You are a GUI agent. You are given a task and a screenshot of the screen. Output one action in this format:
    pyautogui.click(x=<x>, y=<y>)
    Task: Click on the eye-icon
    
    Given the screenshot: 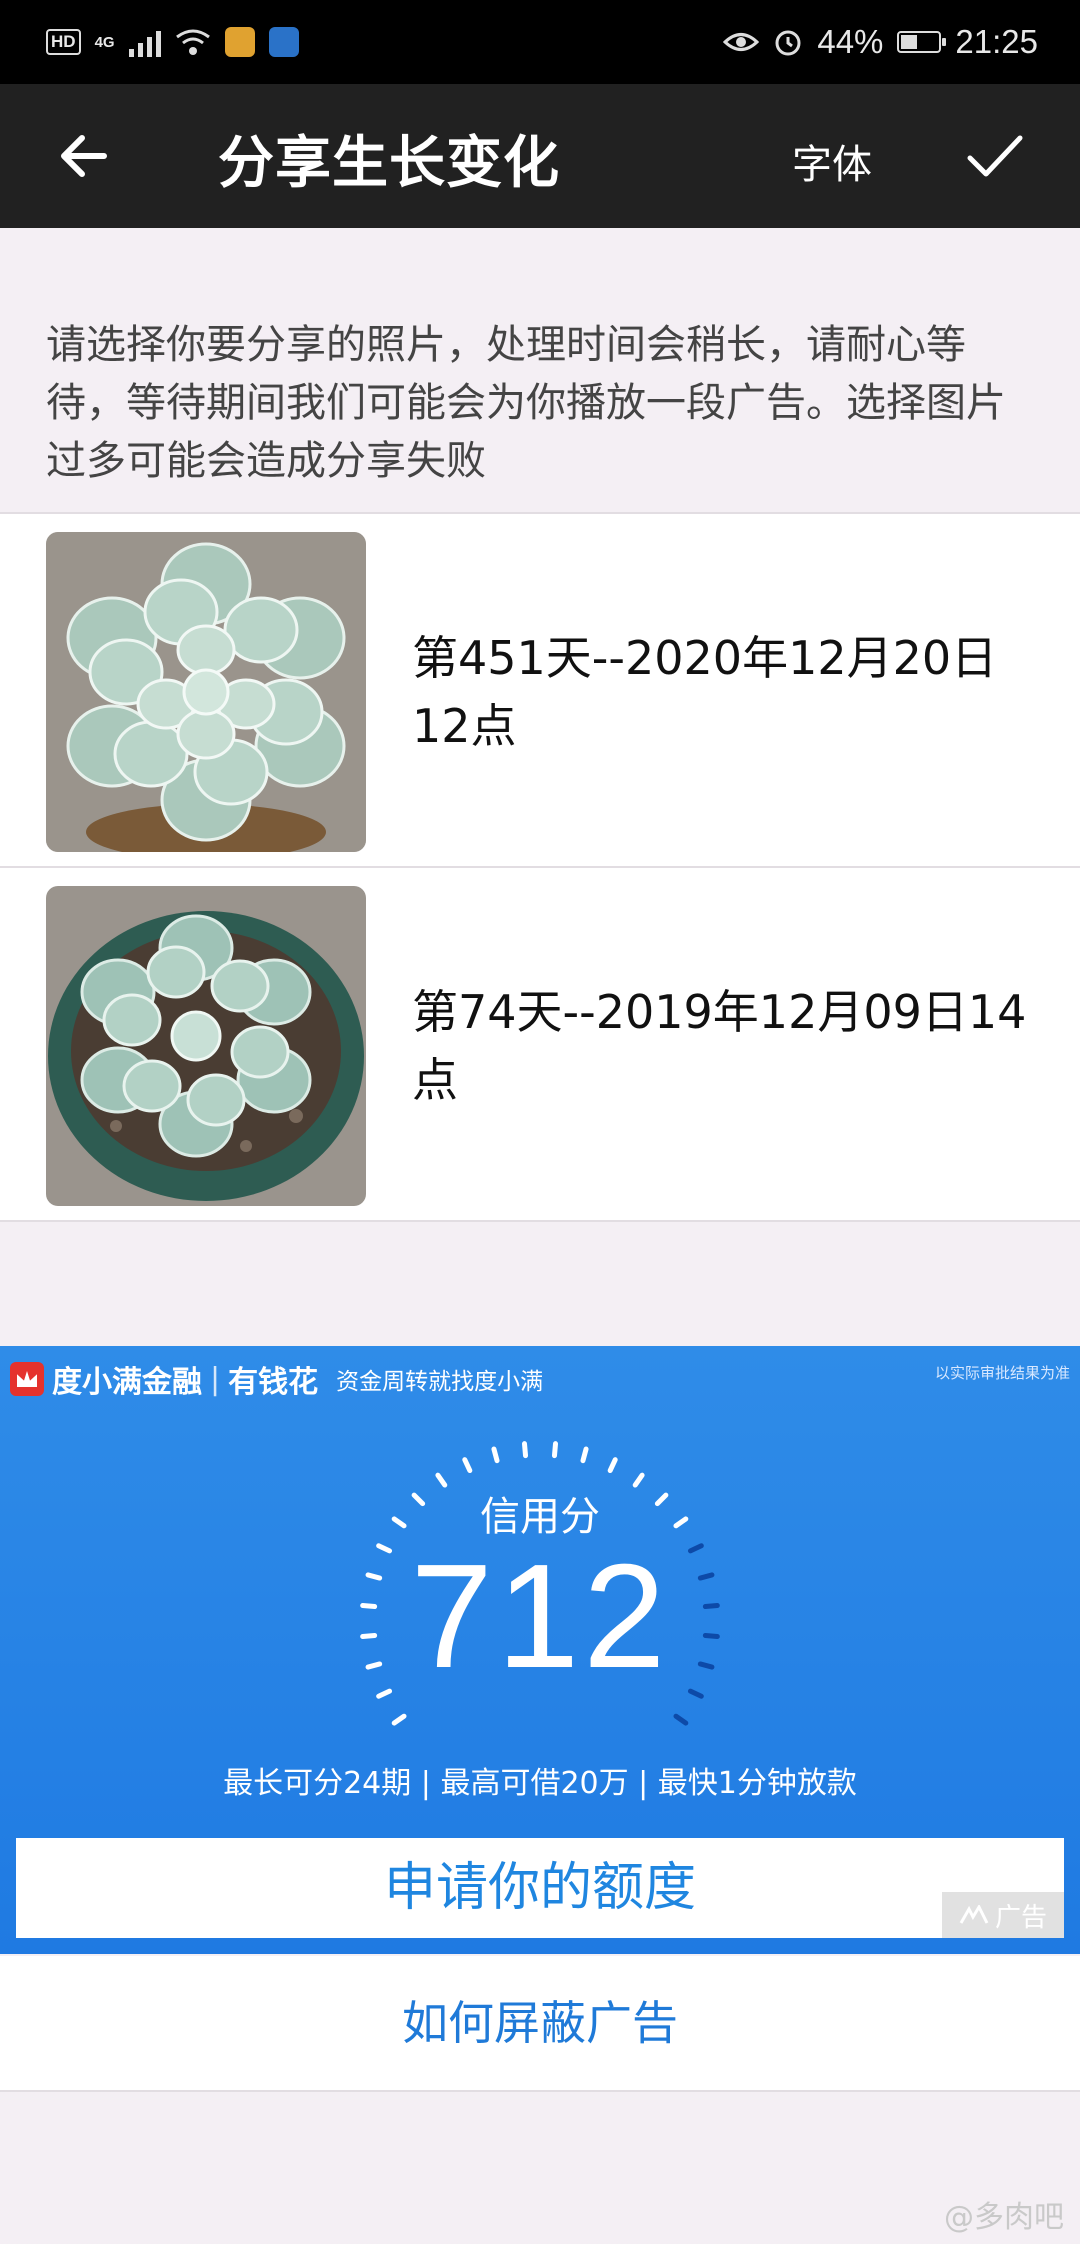 What is the action you would take?
    pyautogui.click(x=741, y=42)
    